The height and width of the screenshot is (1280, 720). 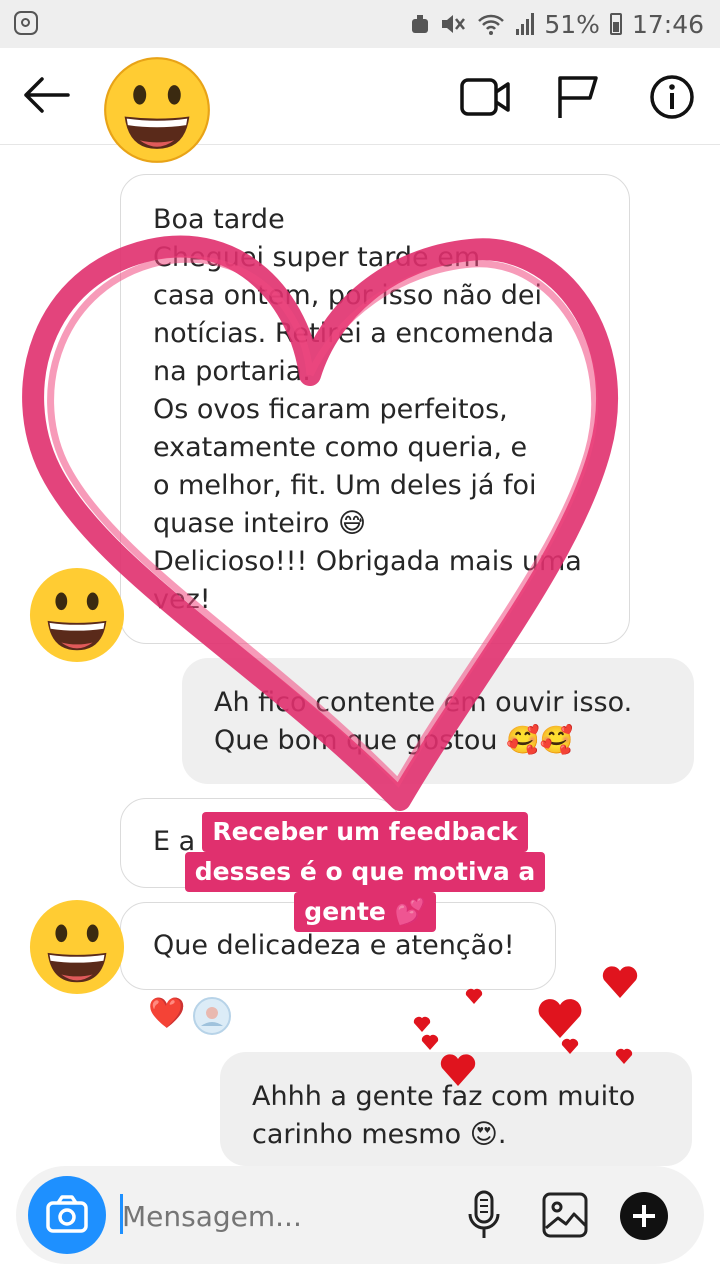 I want to click on heart-reaction: ❤️, so click(x=166, y=1013).